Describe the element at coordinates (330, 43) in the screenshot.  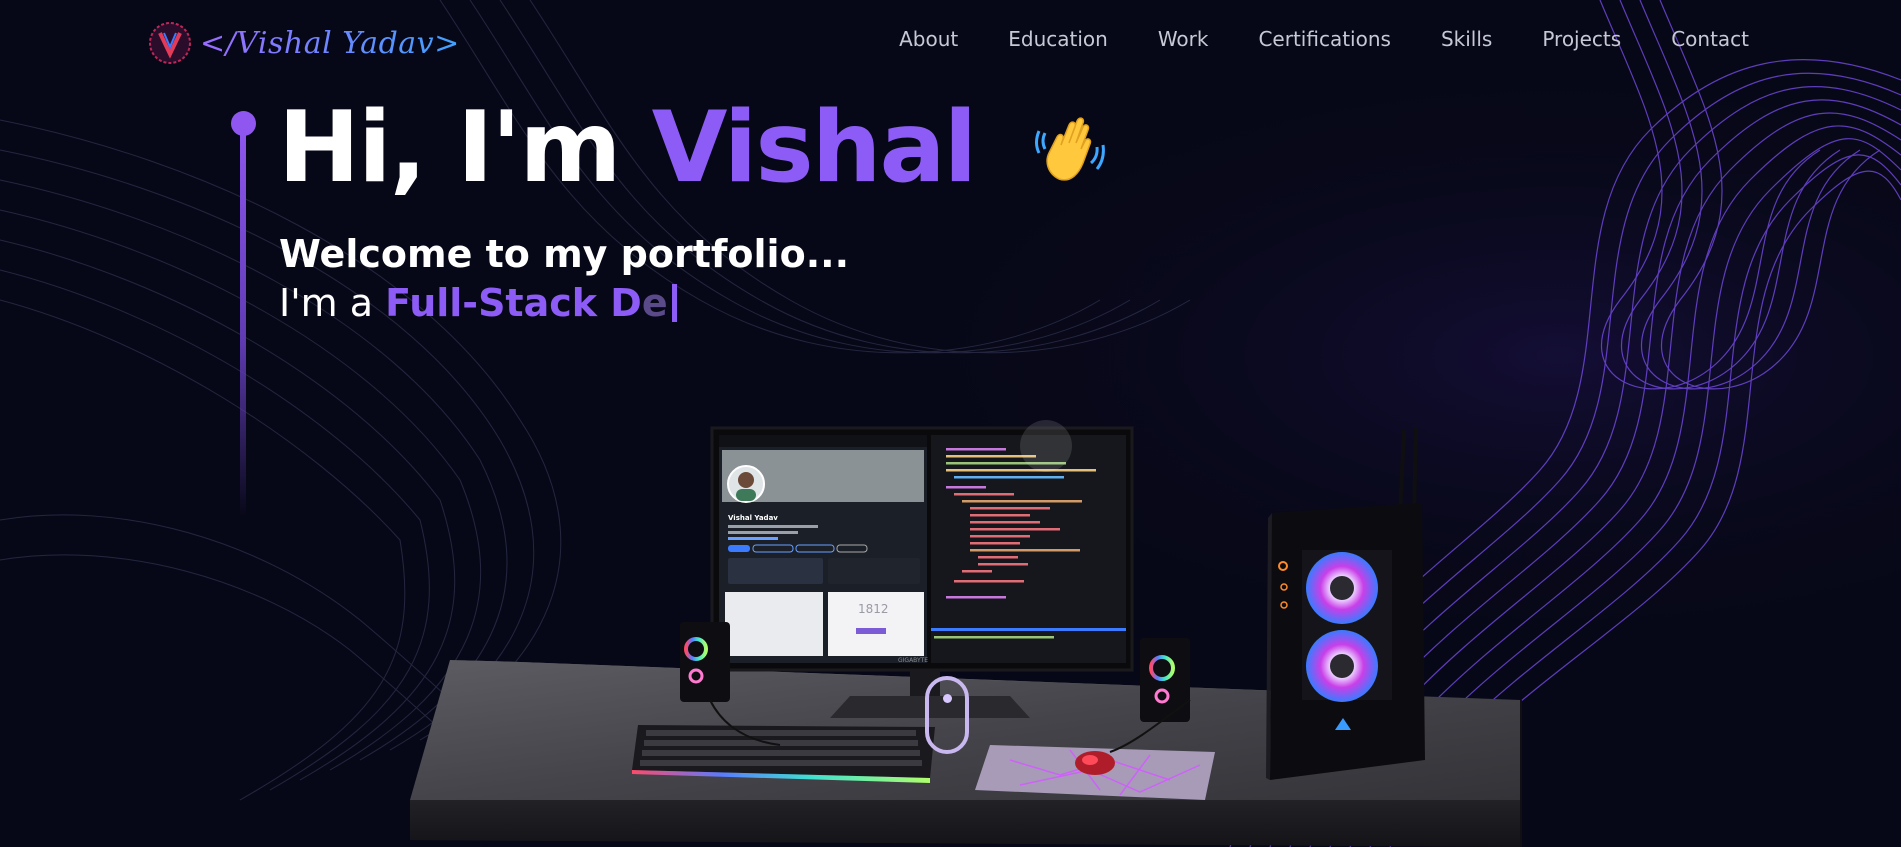
I see `logo-text: </Vishal Yadav>` at that location.